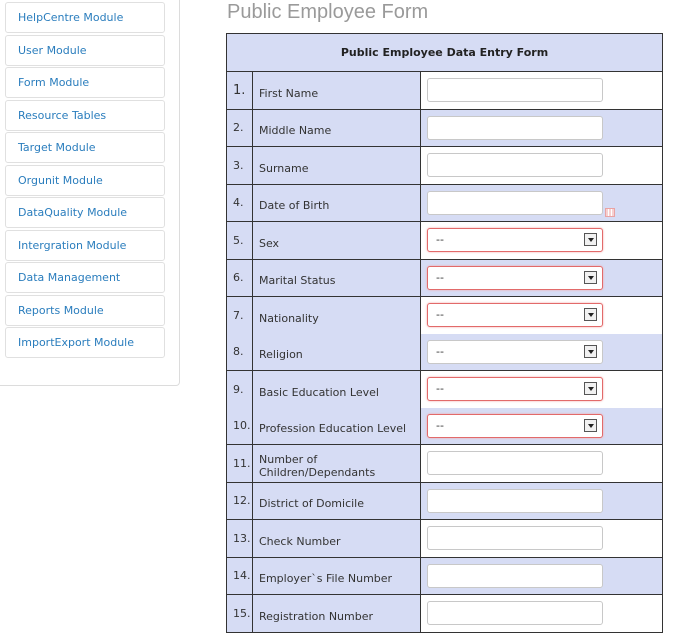  What do you see at coordinates (515, 538) in the screenshot?
I see `check-number-input` at bounding box center [515, 538].